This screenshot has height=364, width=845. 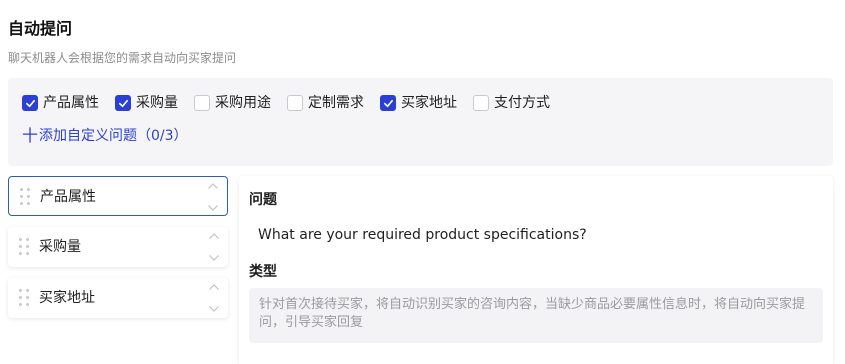 What do you see at coordinates (118, 298) in the screenshot?
I see `question-item-buyer-address: 买家地址` at bounding box center [118, 298].